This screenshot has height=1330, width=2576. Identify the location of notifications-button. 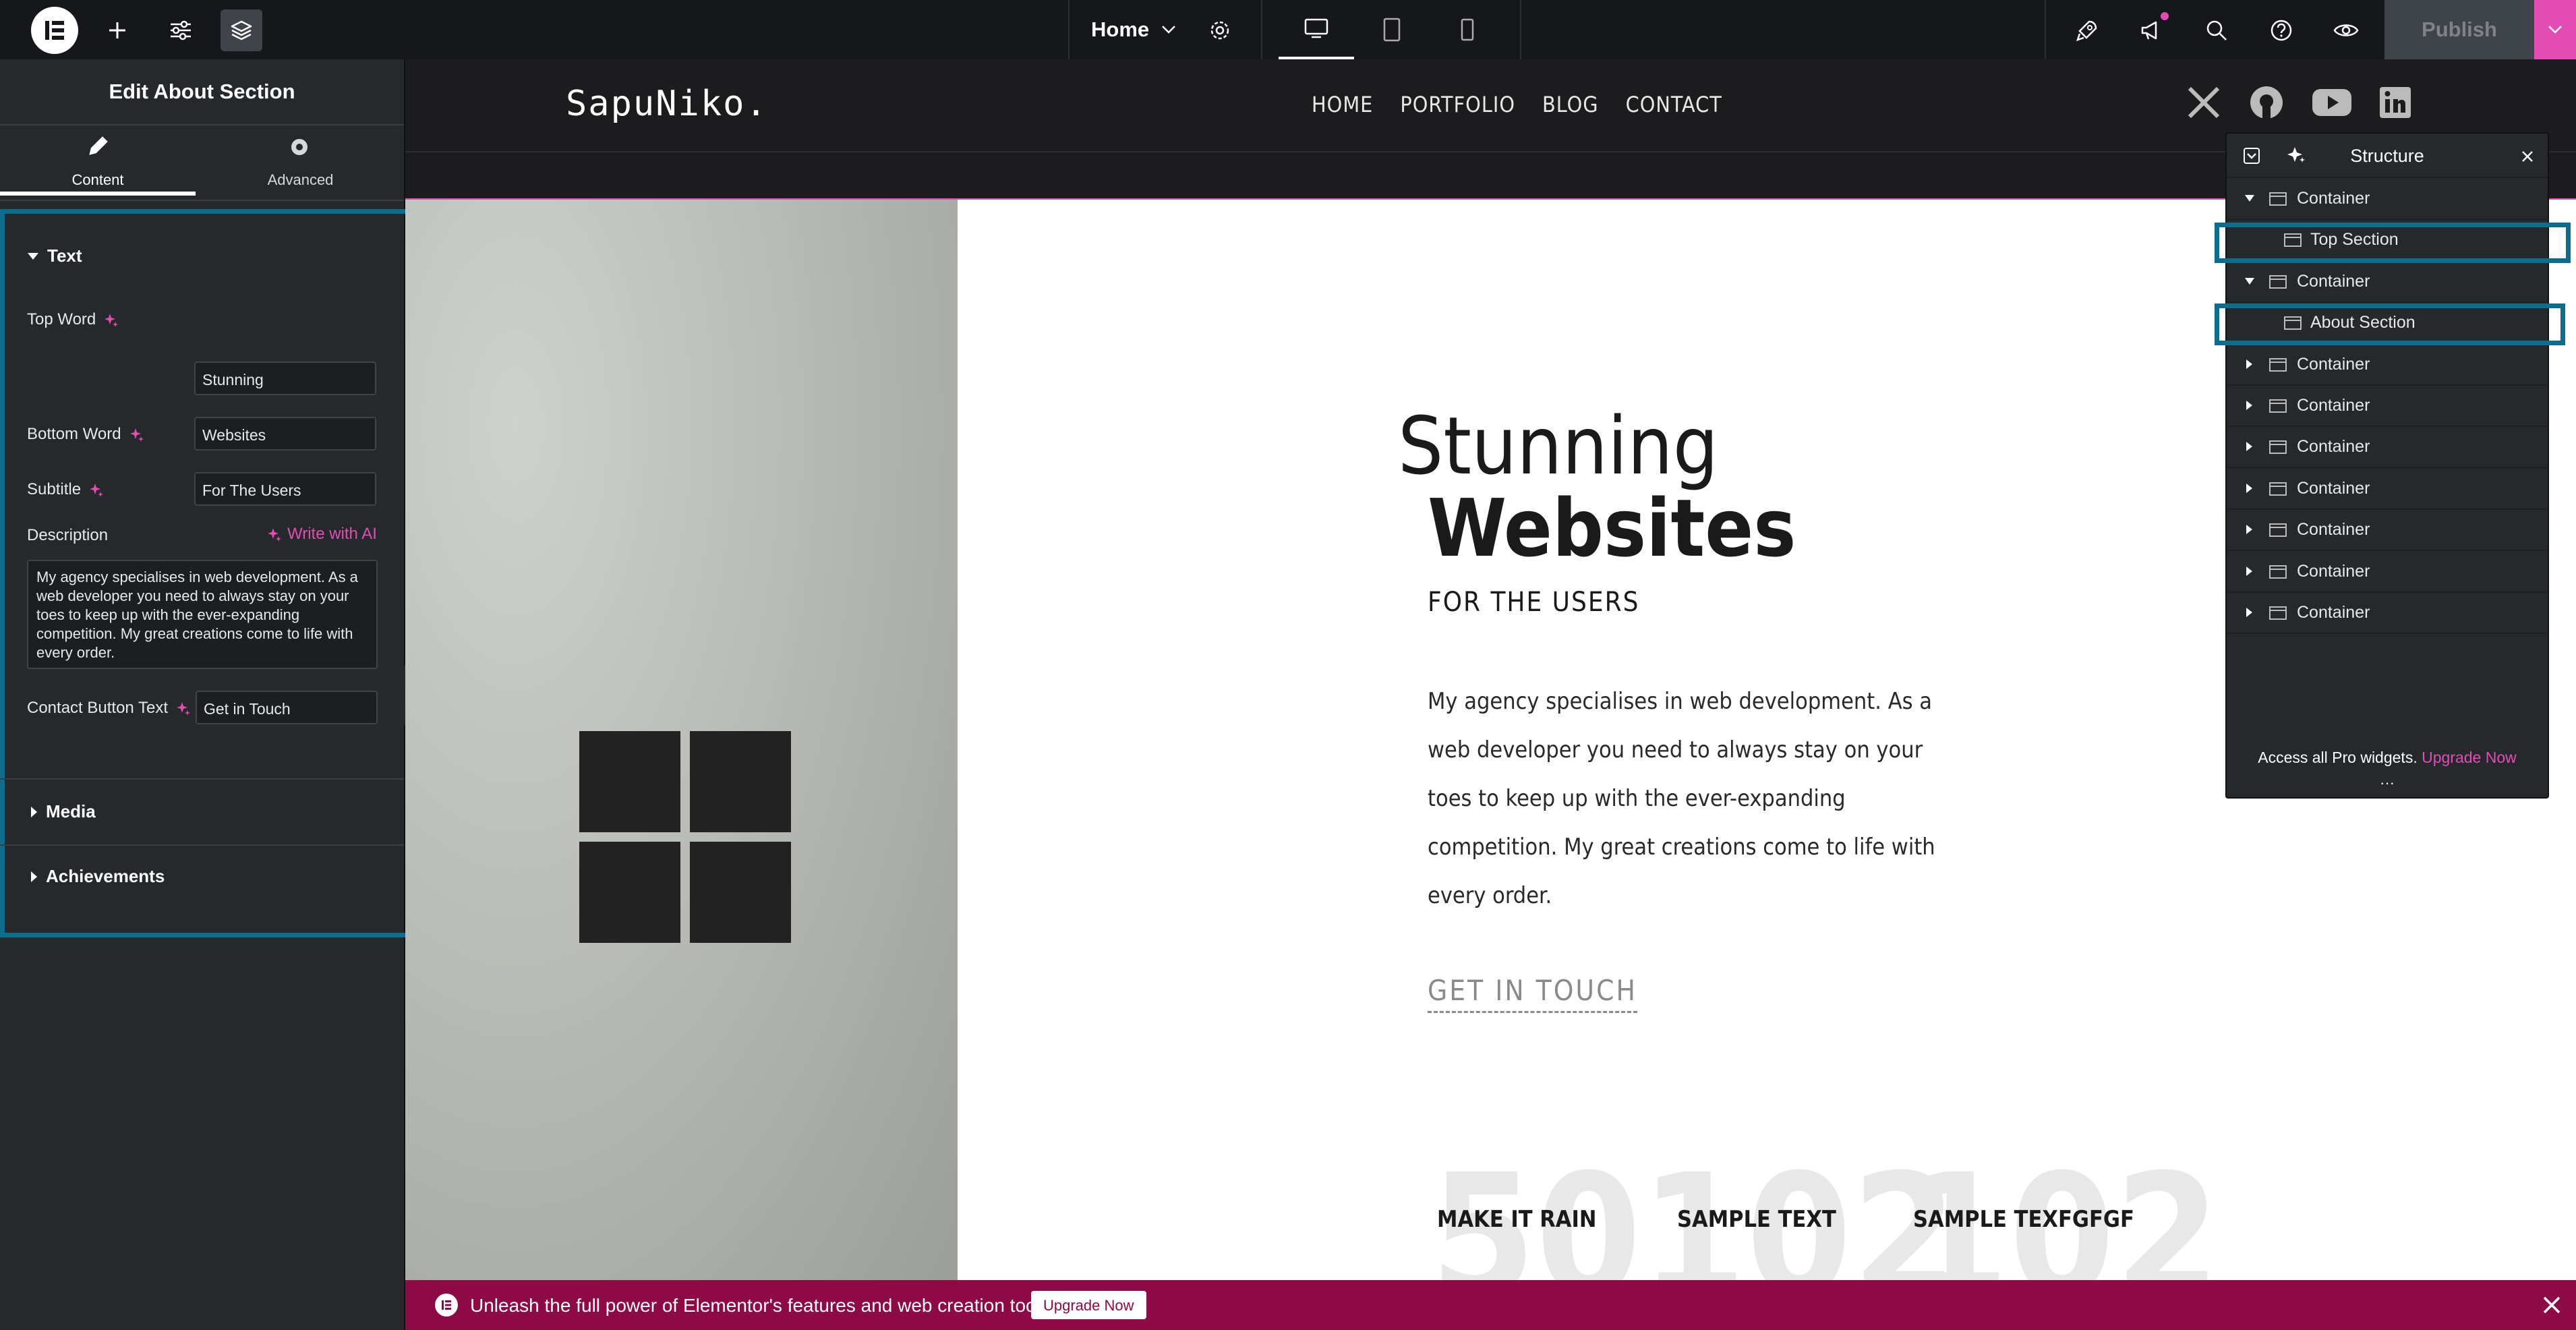
(2152, 30).